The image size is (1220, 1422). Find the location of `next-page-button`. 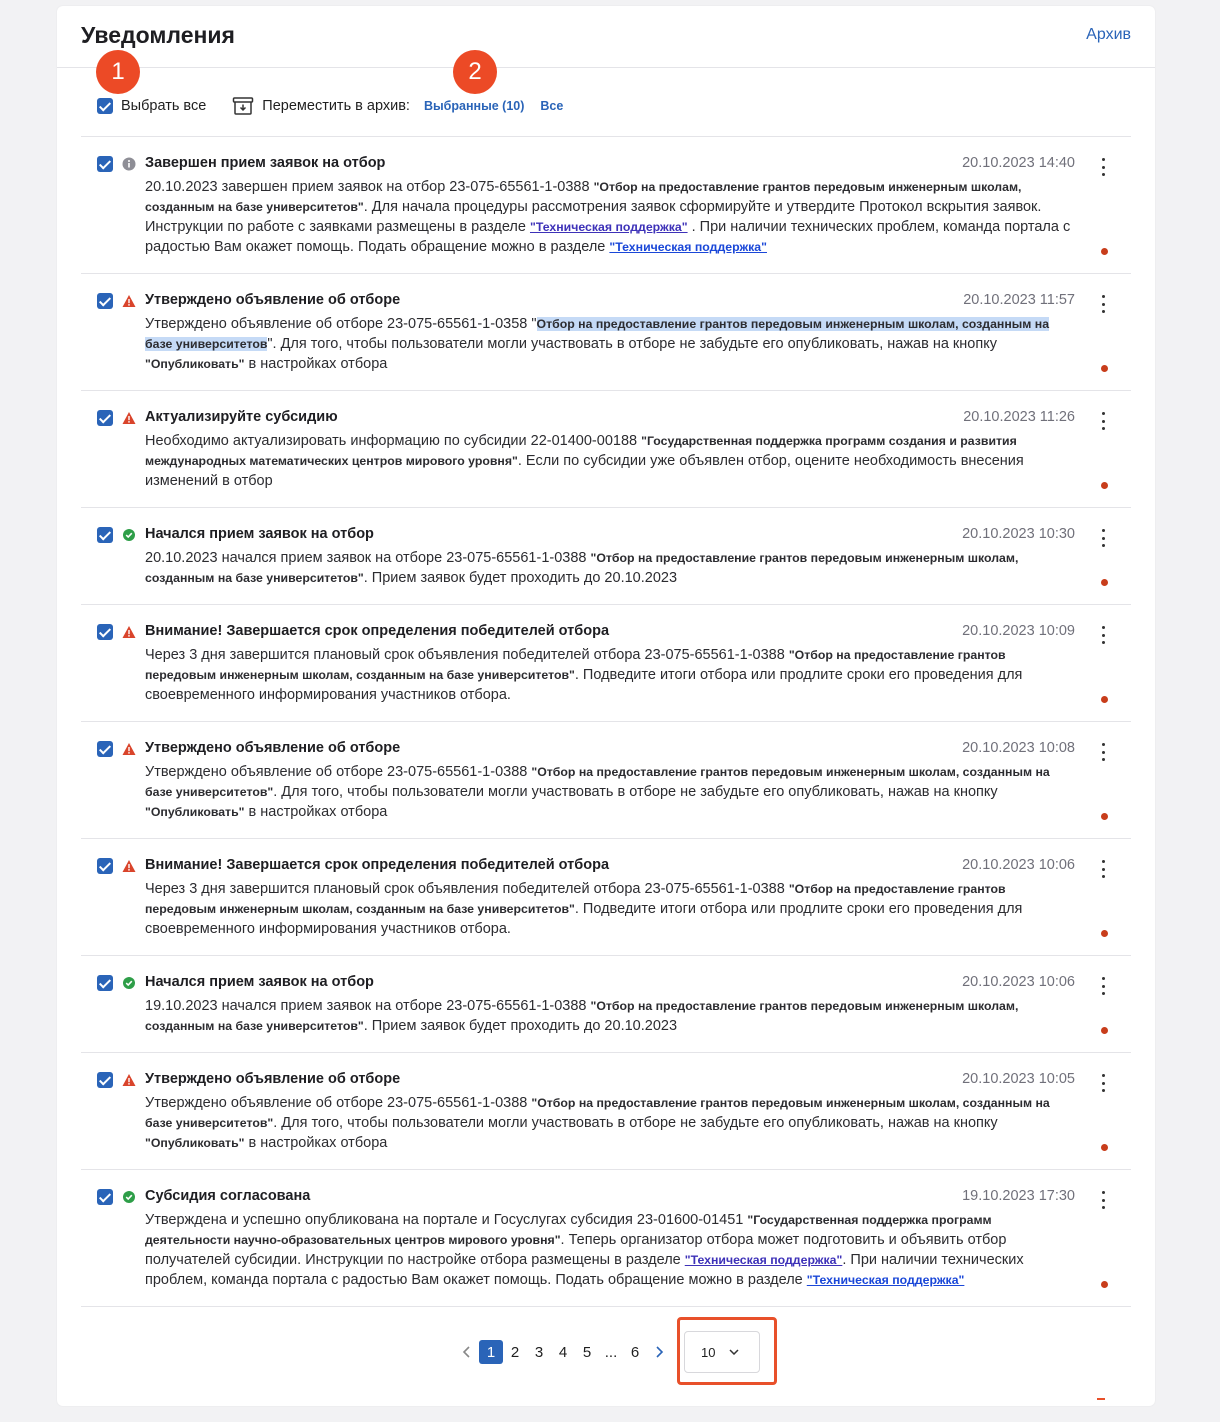

next-page-button is located at coordinates (659, 1352).